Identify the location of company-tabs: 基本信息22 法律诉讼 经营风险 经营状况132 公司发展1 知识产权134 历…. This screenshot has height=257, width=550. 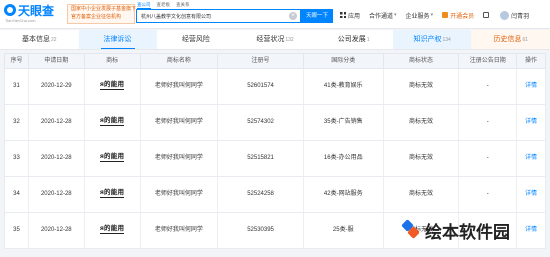
(275, 40).